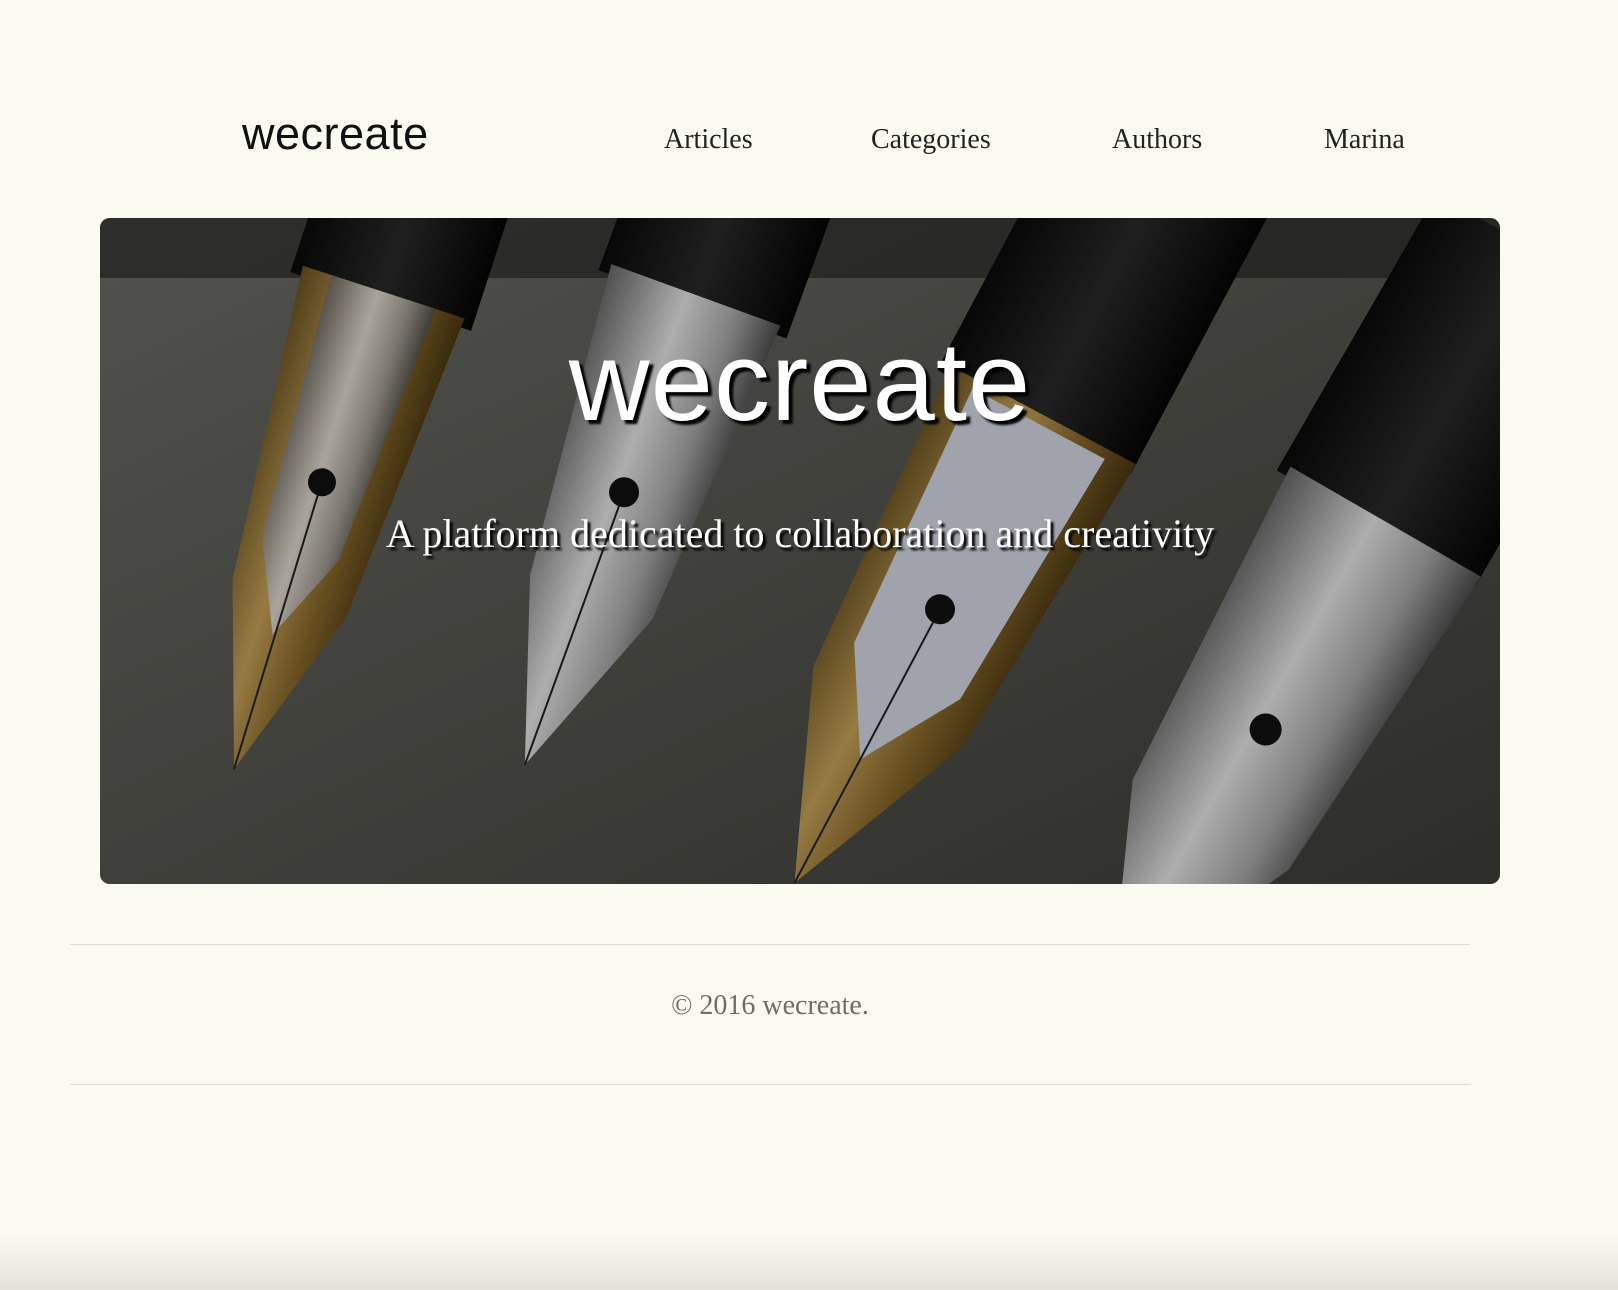 Image resolution: width=1618 pixels, height=1290 pixels. Describe the element at coordinates (770, 944) in the screenshot. I see `footer-divider-top` at that location.